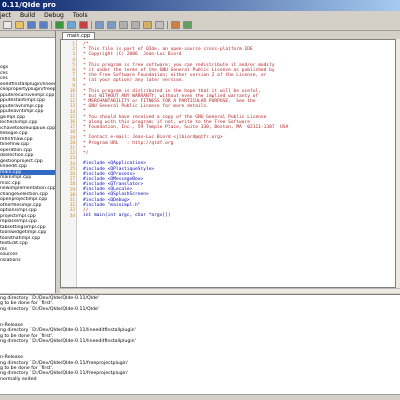 This screenshot has height=400, width=400. I want to click on menu-item: Debug, so click(54, 15).